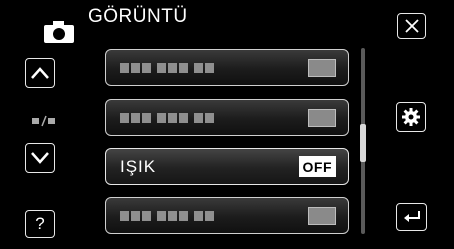  I want to click on setting-value-badge: OFF, so click(317, 166).